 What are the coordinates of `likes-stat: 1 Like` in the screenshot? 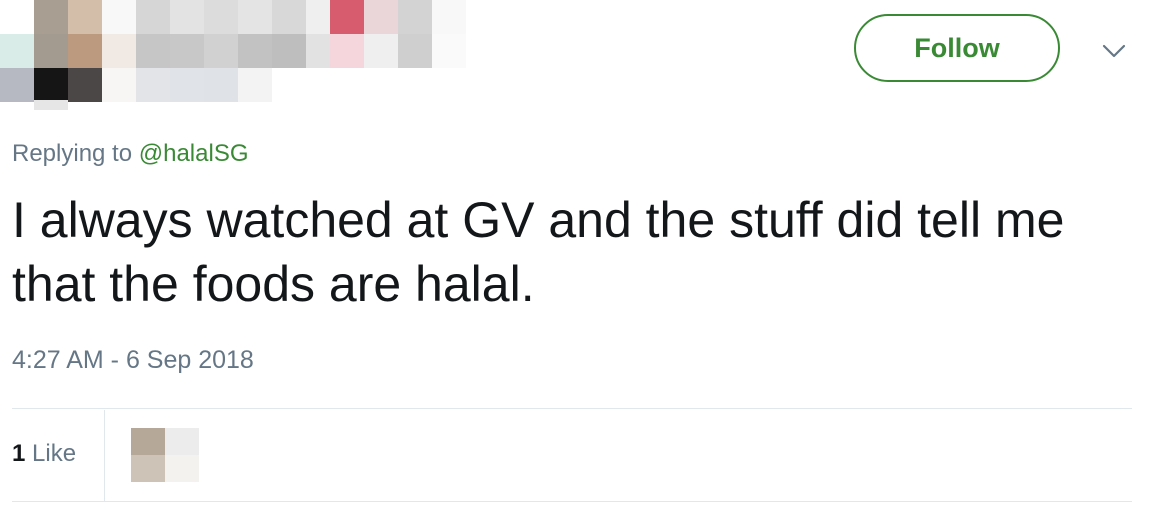 It's located at (44, 454).